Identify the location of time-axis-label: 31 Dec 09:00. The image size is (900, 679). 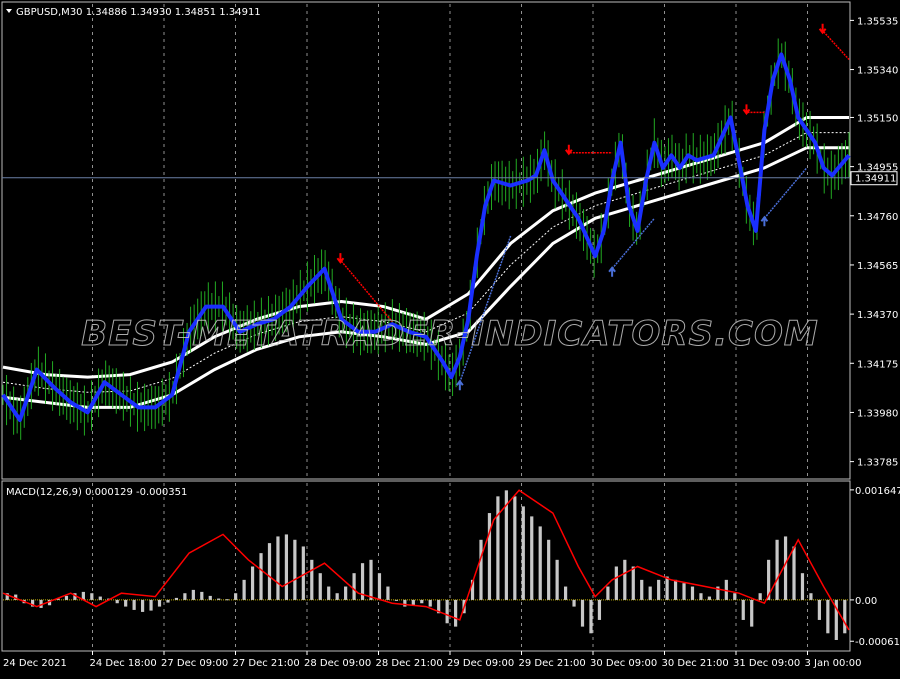
(766, 663).